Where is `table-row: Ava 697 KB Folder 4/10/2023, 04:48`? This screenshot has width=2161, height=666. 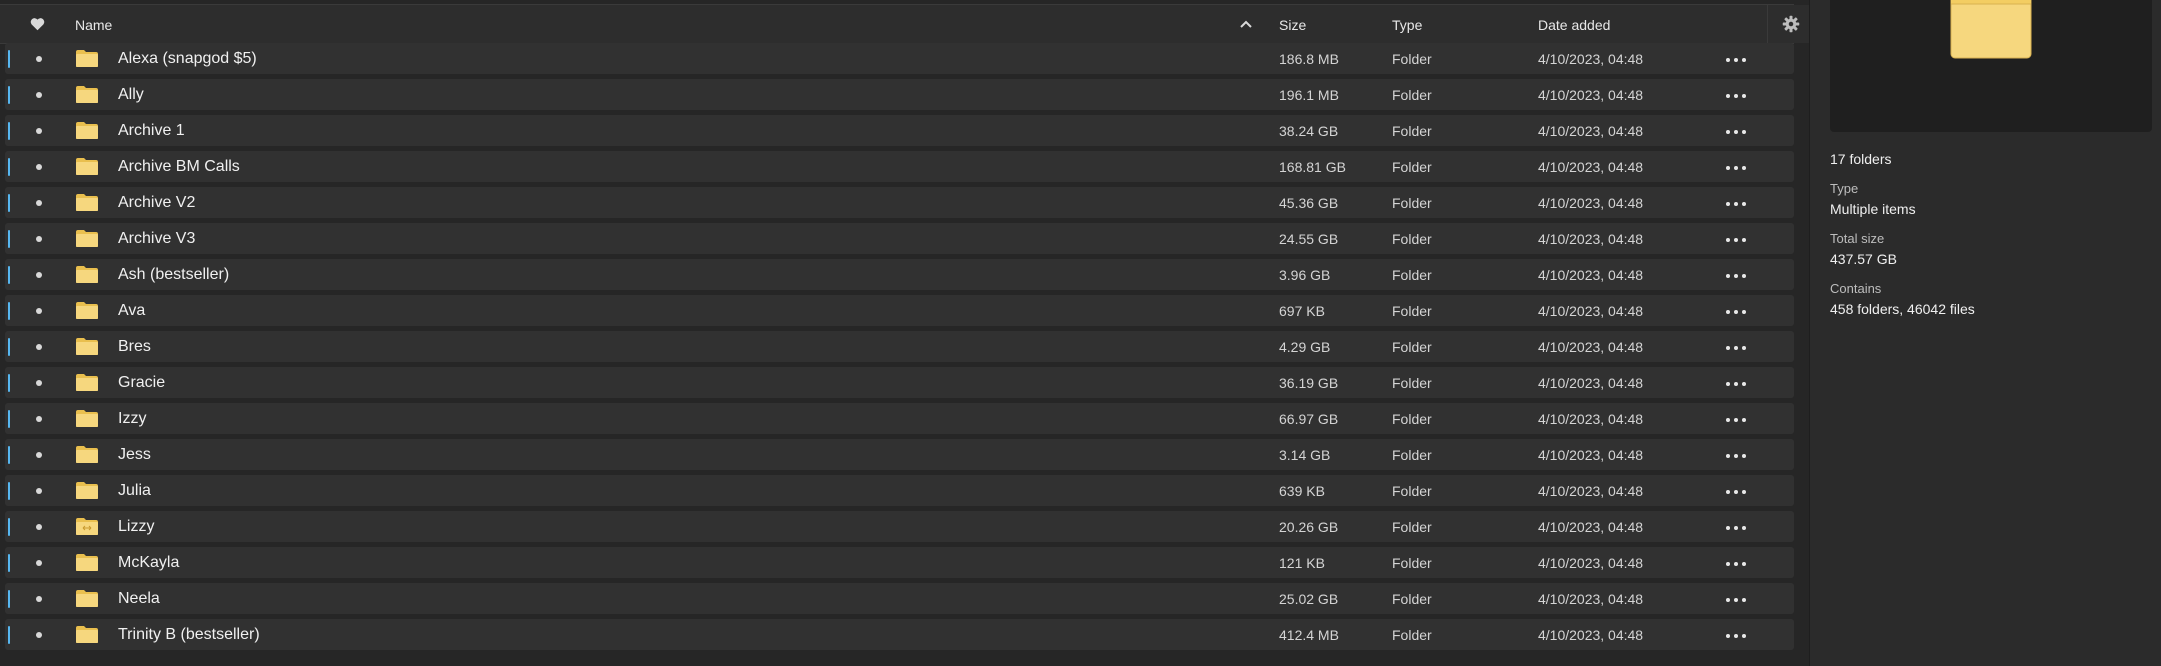
table-row: Ava 697 KB Folder 4/10/2023, 04:48 is located at coordinates (899, 310).